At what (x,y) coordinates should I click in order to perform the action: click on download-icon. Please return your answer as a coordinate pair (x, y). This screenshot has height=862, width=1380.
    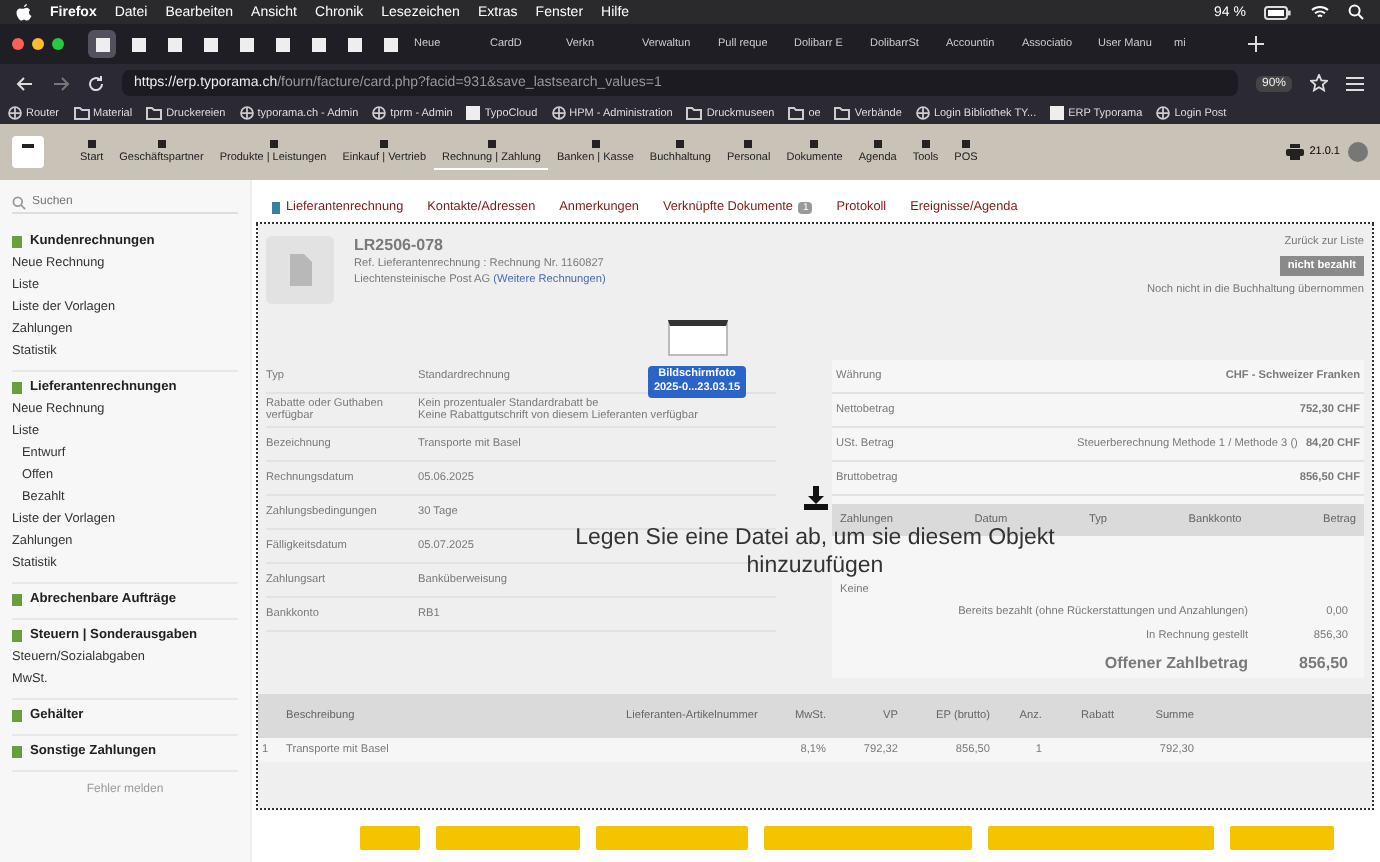
    Looking at the image, I should click on (815, 498).